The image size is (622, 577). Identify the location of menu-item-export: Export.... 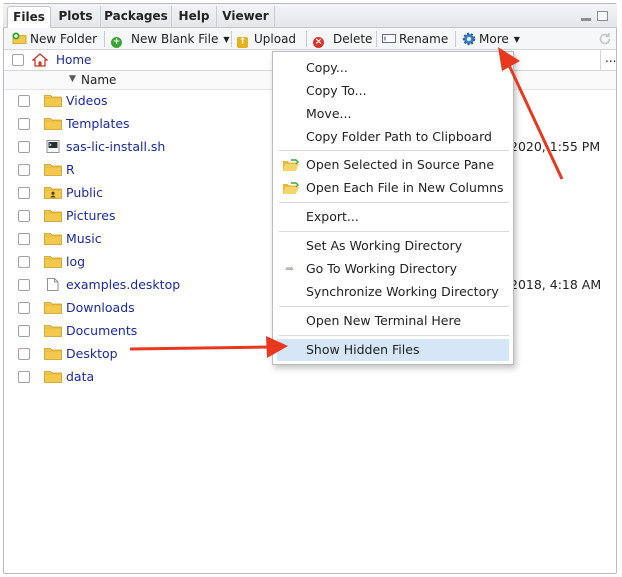
(393, 217).